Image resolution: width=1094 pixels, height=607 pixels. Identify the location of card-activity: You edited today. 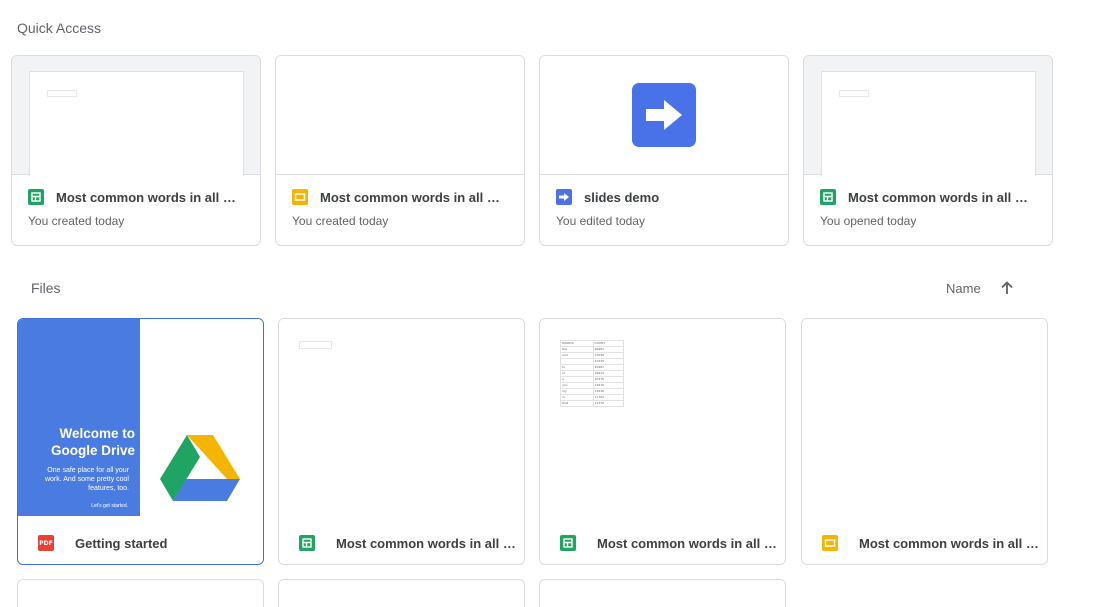
(600, 221).